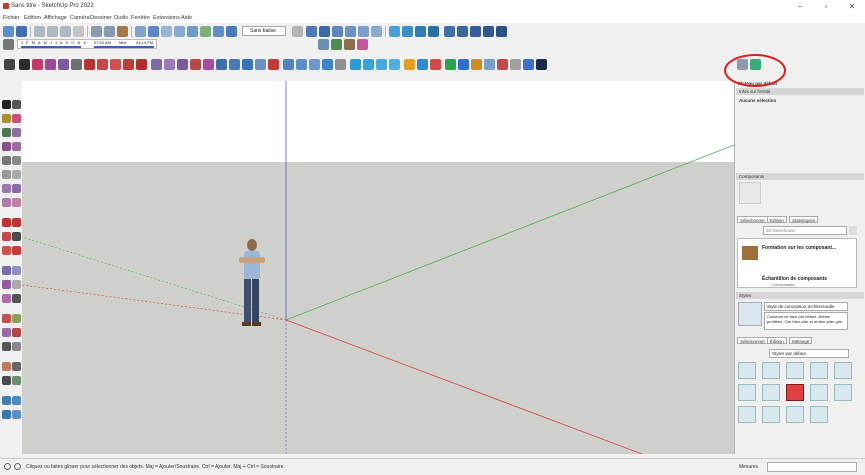 The image size is (865, 475). I want to click on front-view-icon, so click(337, 31).